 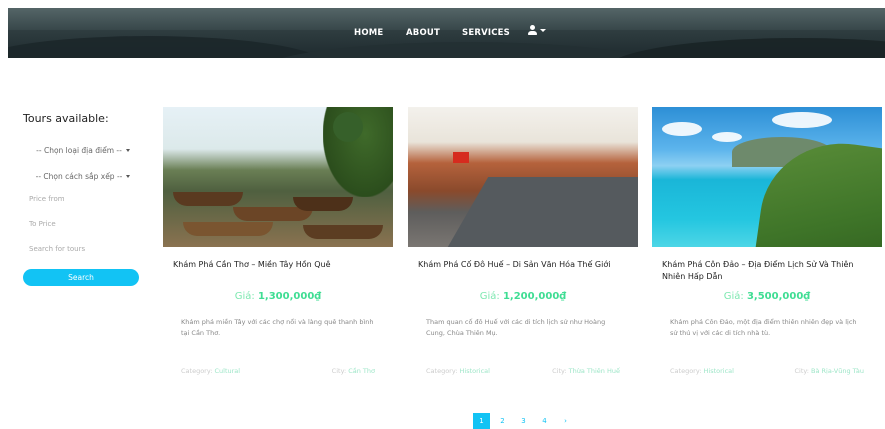 I want to click on location-type-select-value: -- Chọn loại địa điểm --, so click(x=79, y=150).